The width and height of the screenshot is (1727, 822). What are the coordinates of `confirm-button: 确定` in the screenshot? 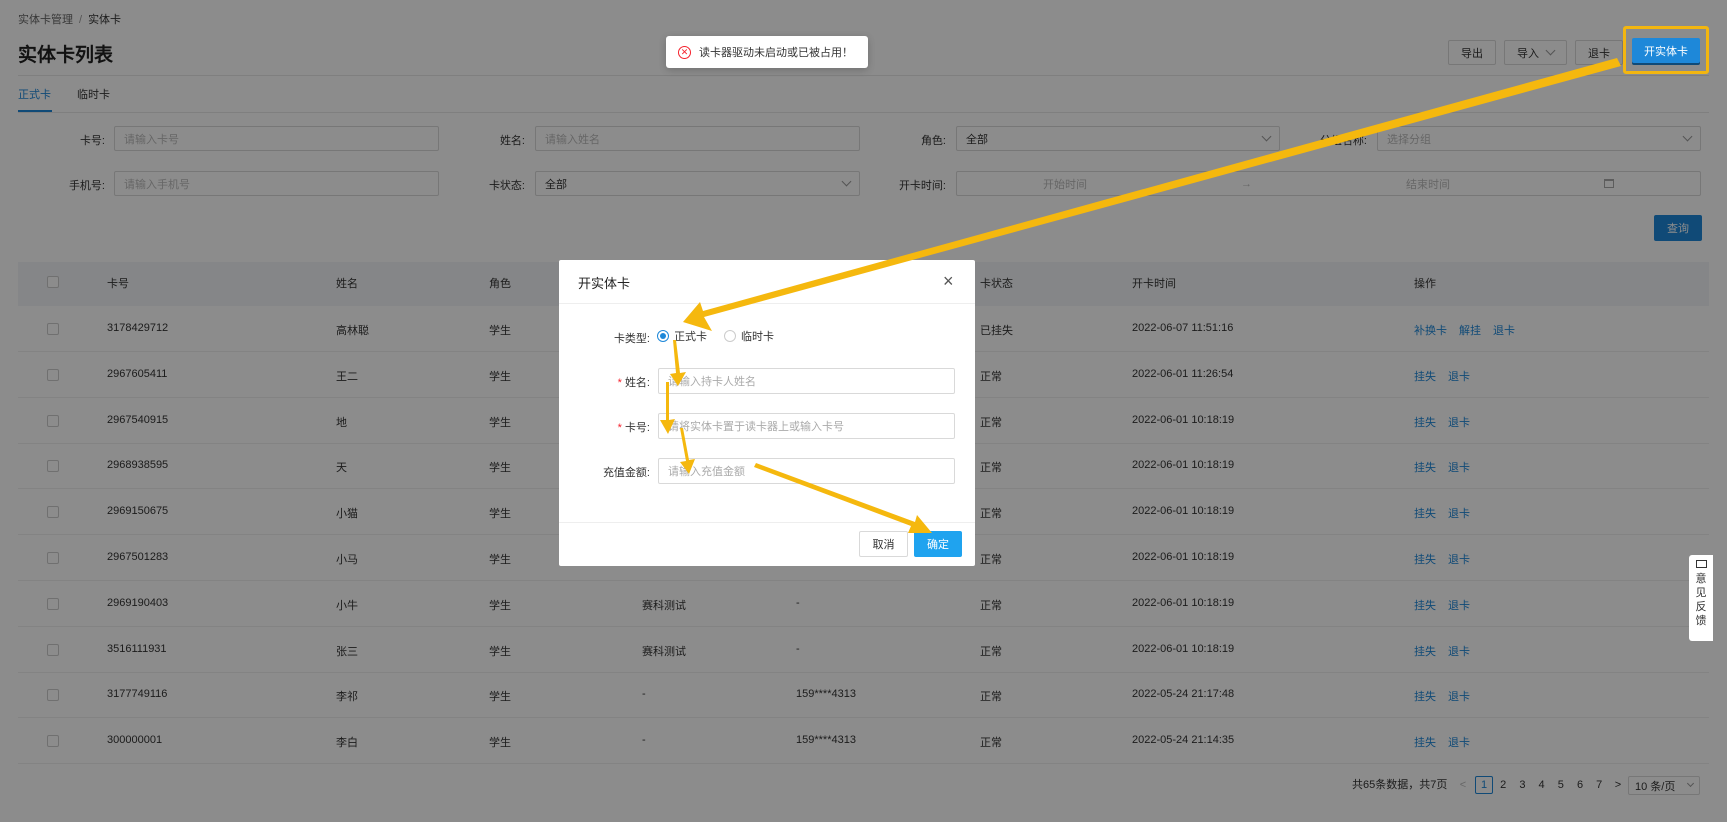 It's located at (938, 544).